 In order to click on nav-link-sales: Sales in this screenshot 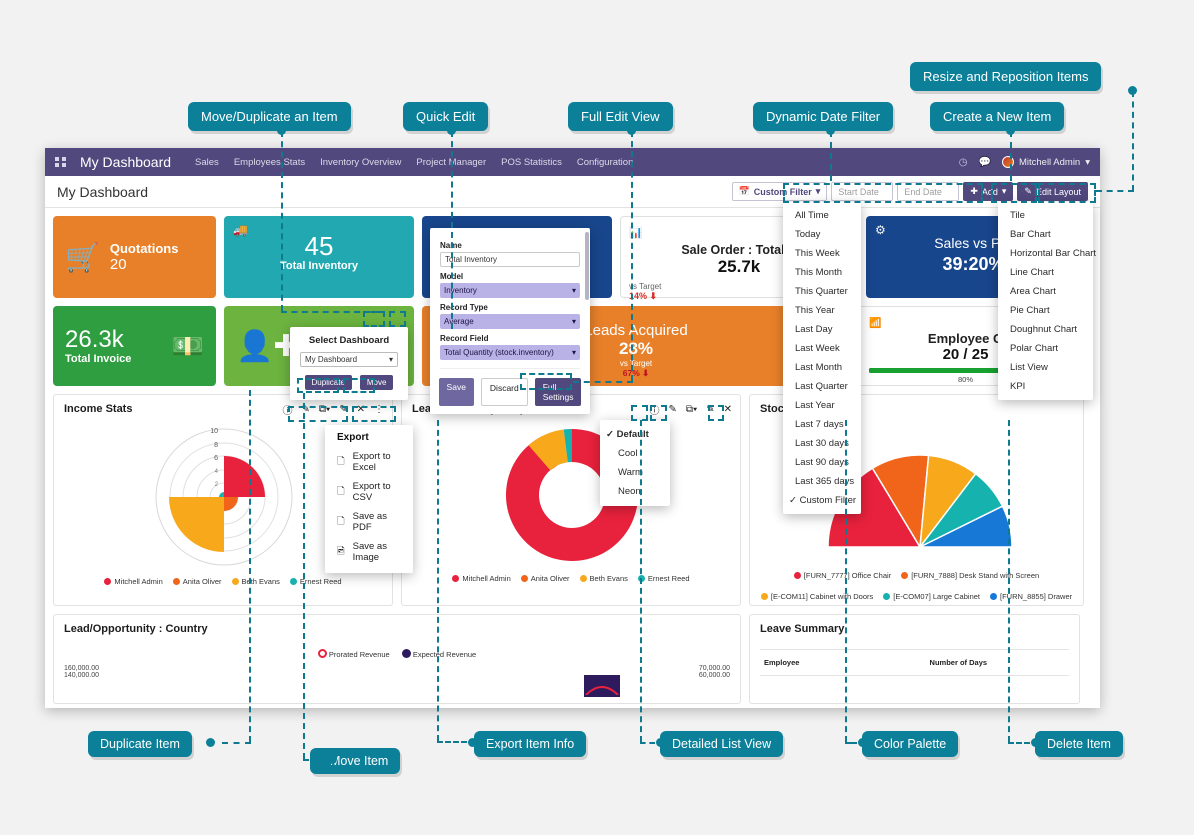, I will do `click(207, 162)`.